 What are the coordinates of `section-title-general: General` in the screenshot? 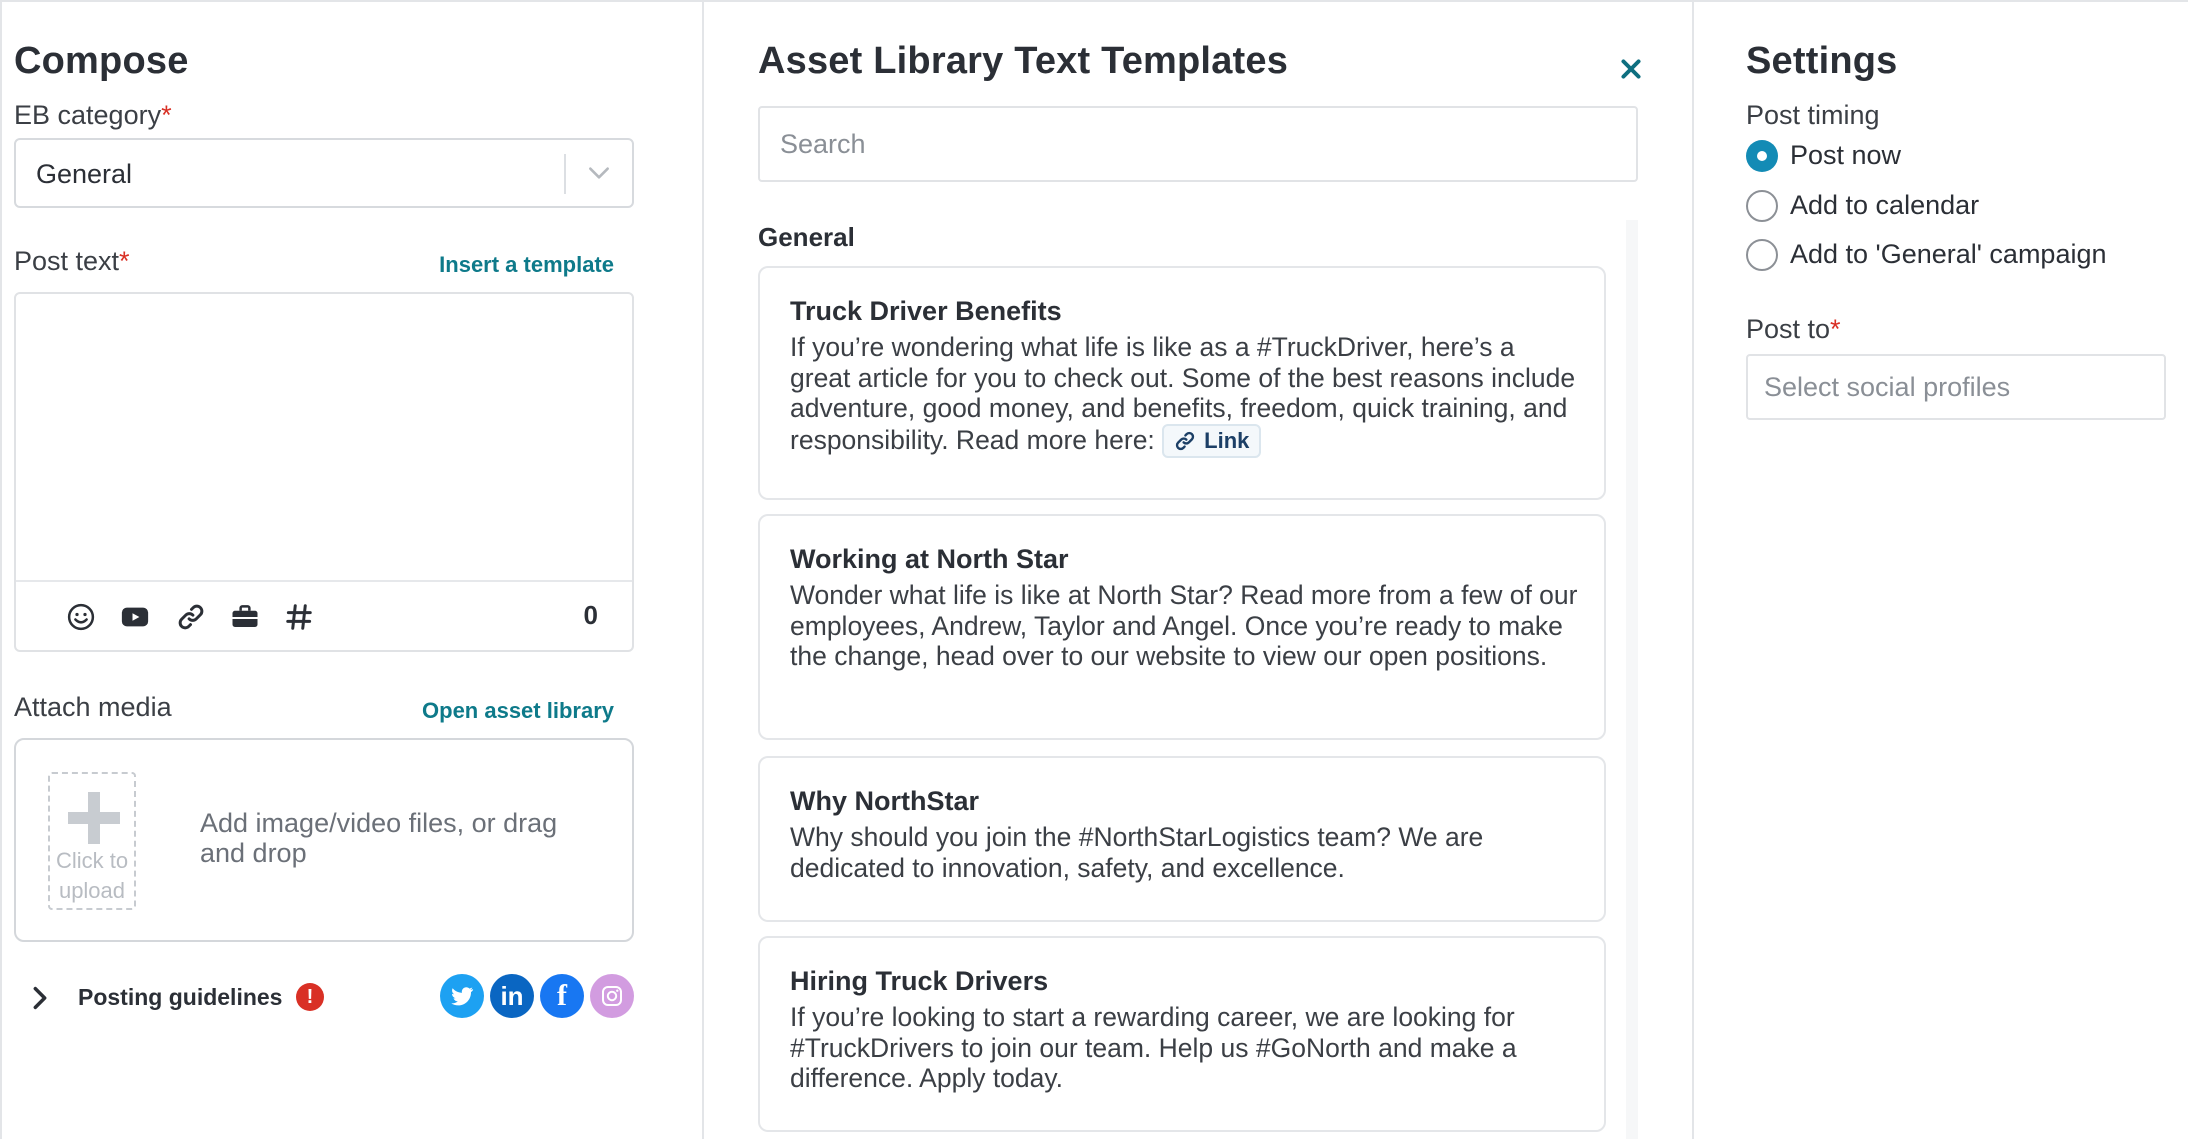 It's located at (806, 237).